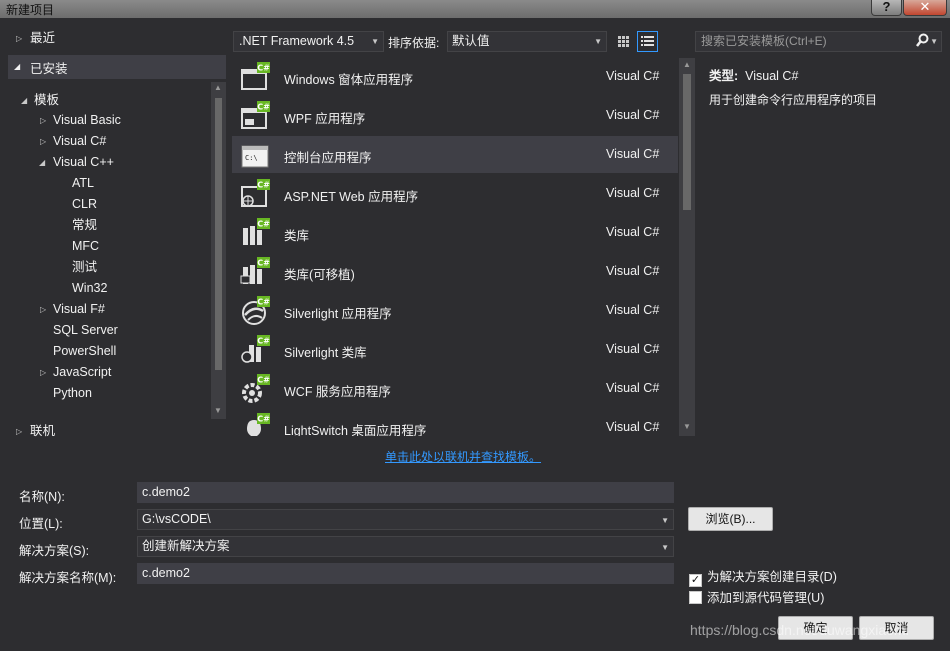  Describe the element at coordinates (84, 351) in the screenshot. I see `tree-item-powershell: PowerShell` at that location.